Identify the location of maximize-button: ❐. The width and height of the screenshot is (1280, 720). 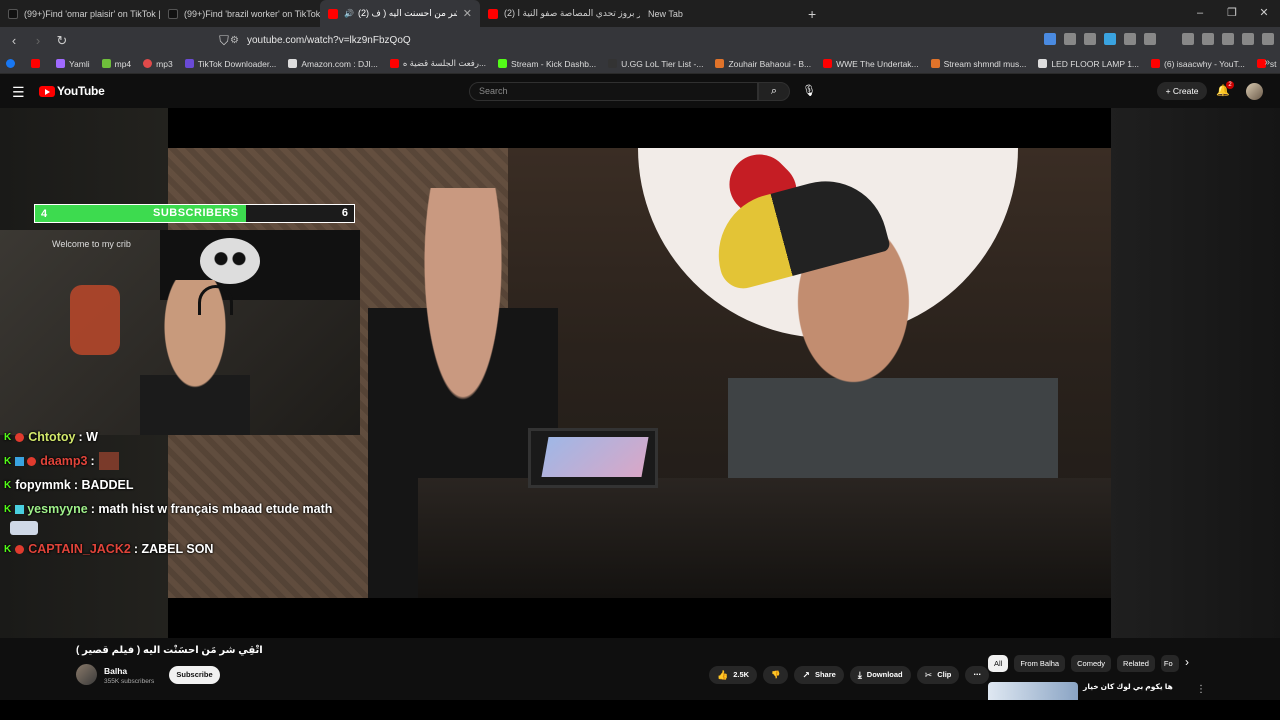
(1232, 13).